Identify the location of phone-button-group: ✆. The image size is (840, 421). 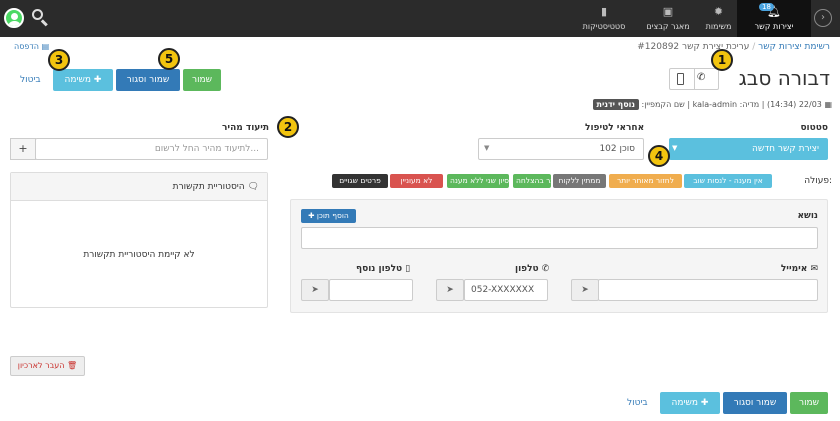
(694, 79).